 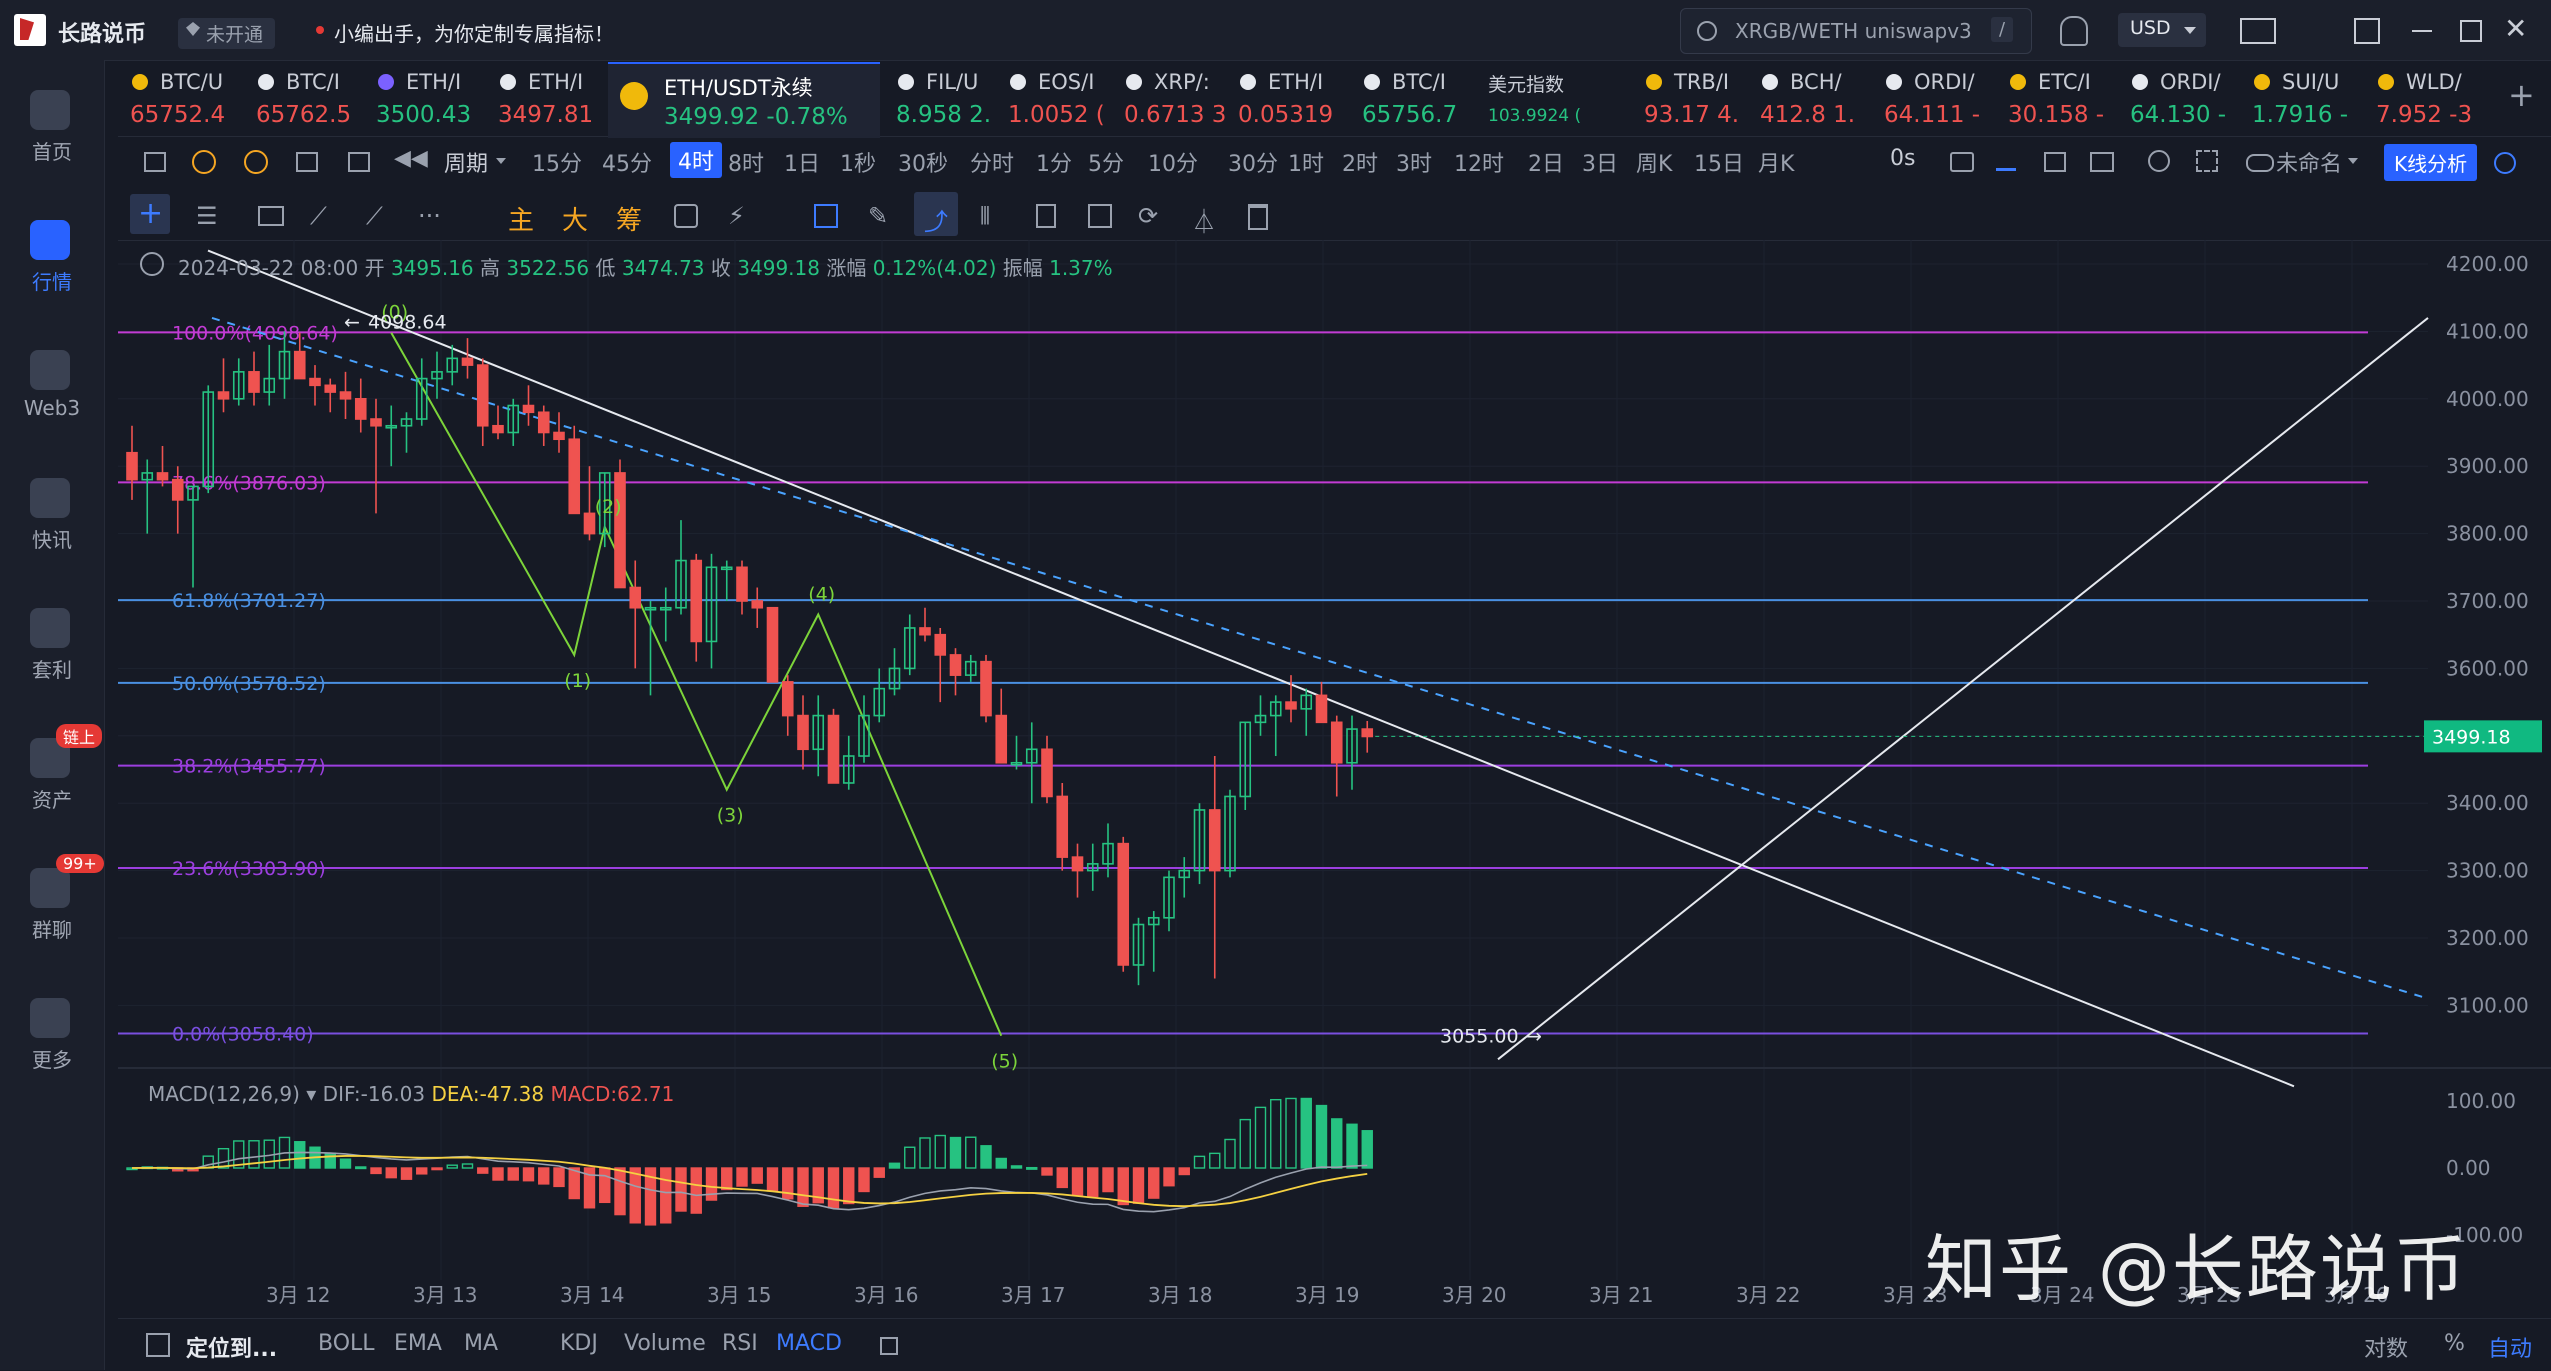 What do you see at coordinates (2386, 1347) in the screenshot?
I see `log-scale-toggle: 对数` at bounding box center [2386, 1347].